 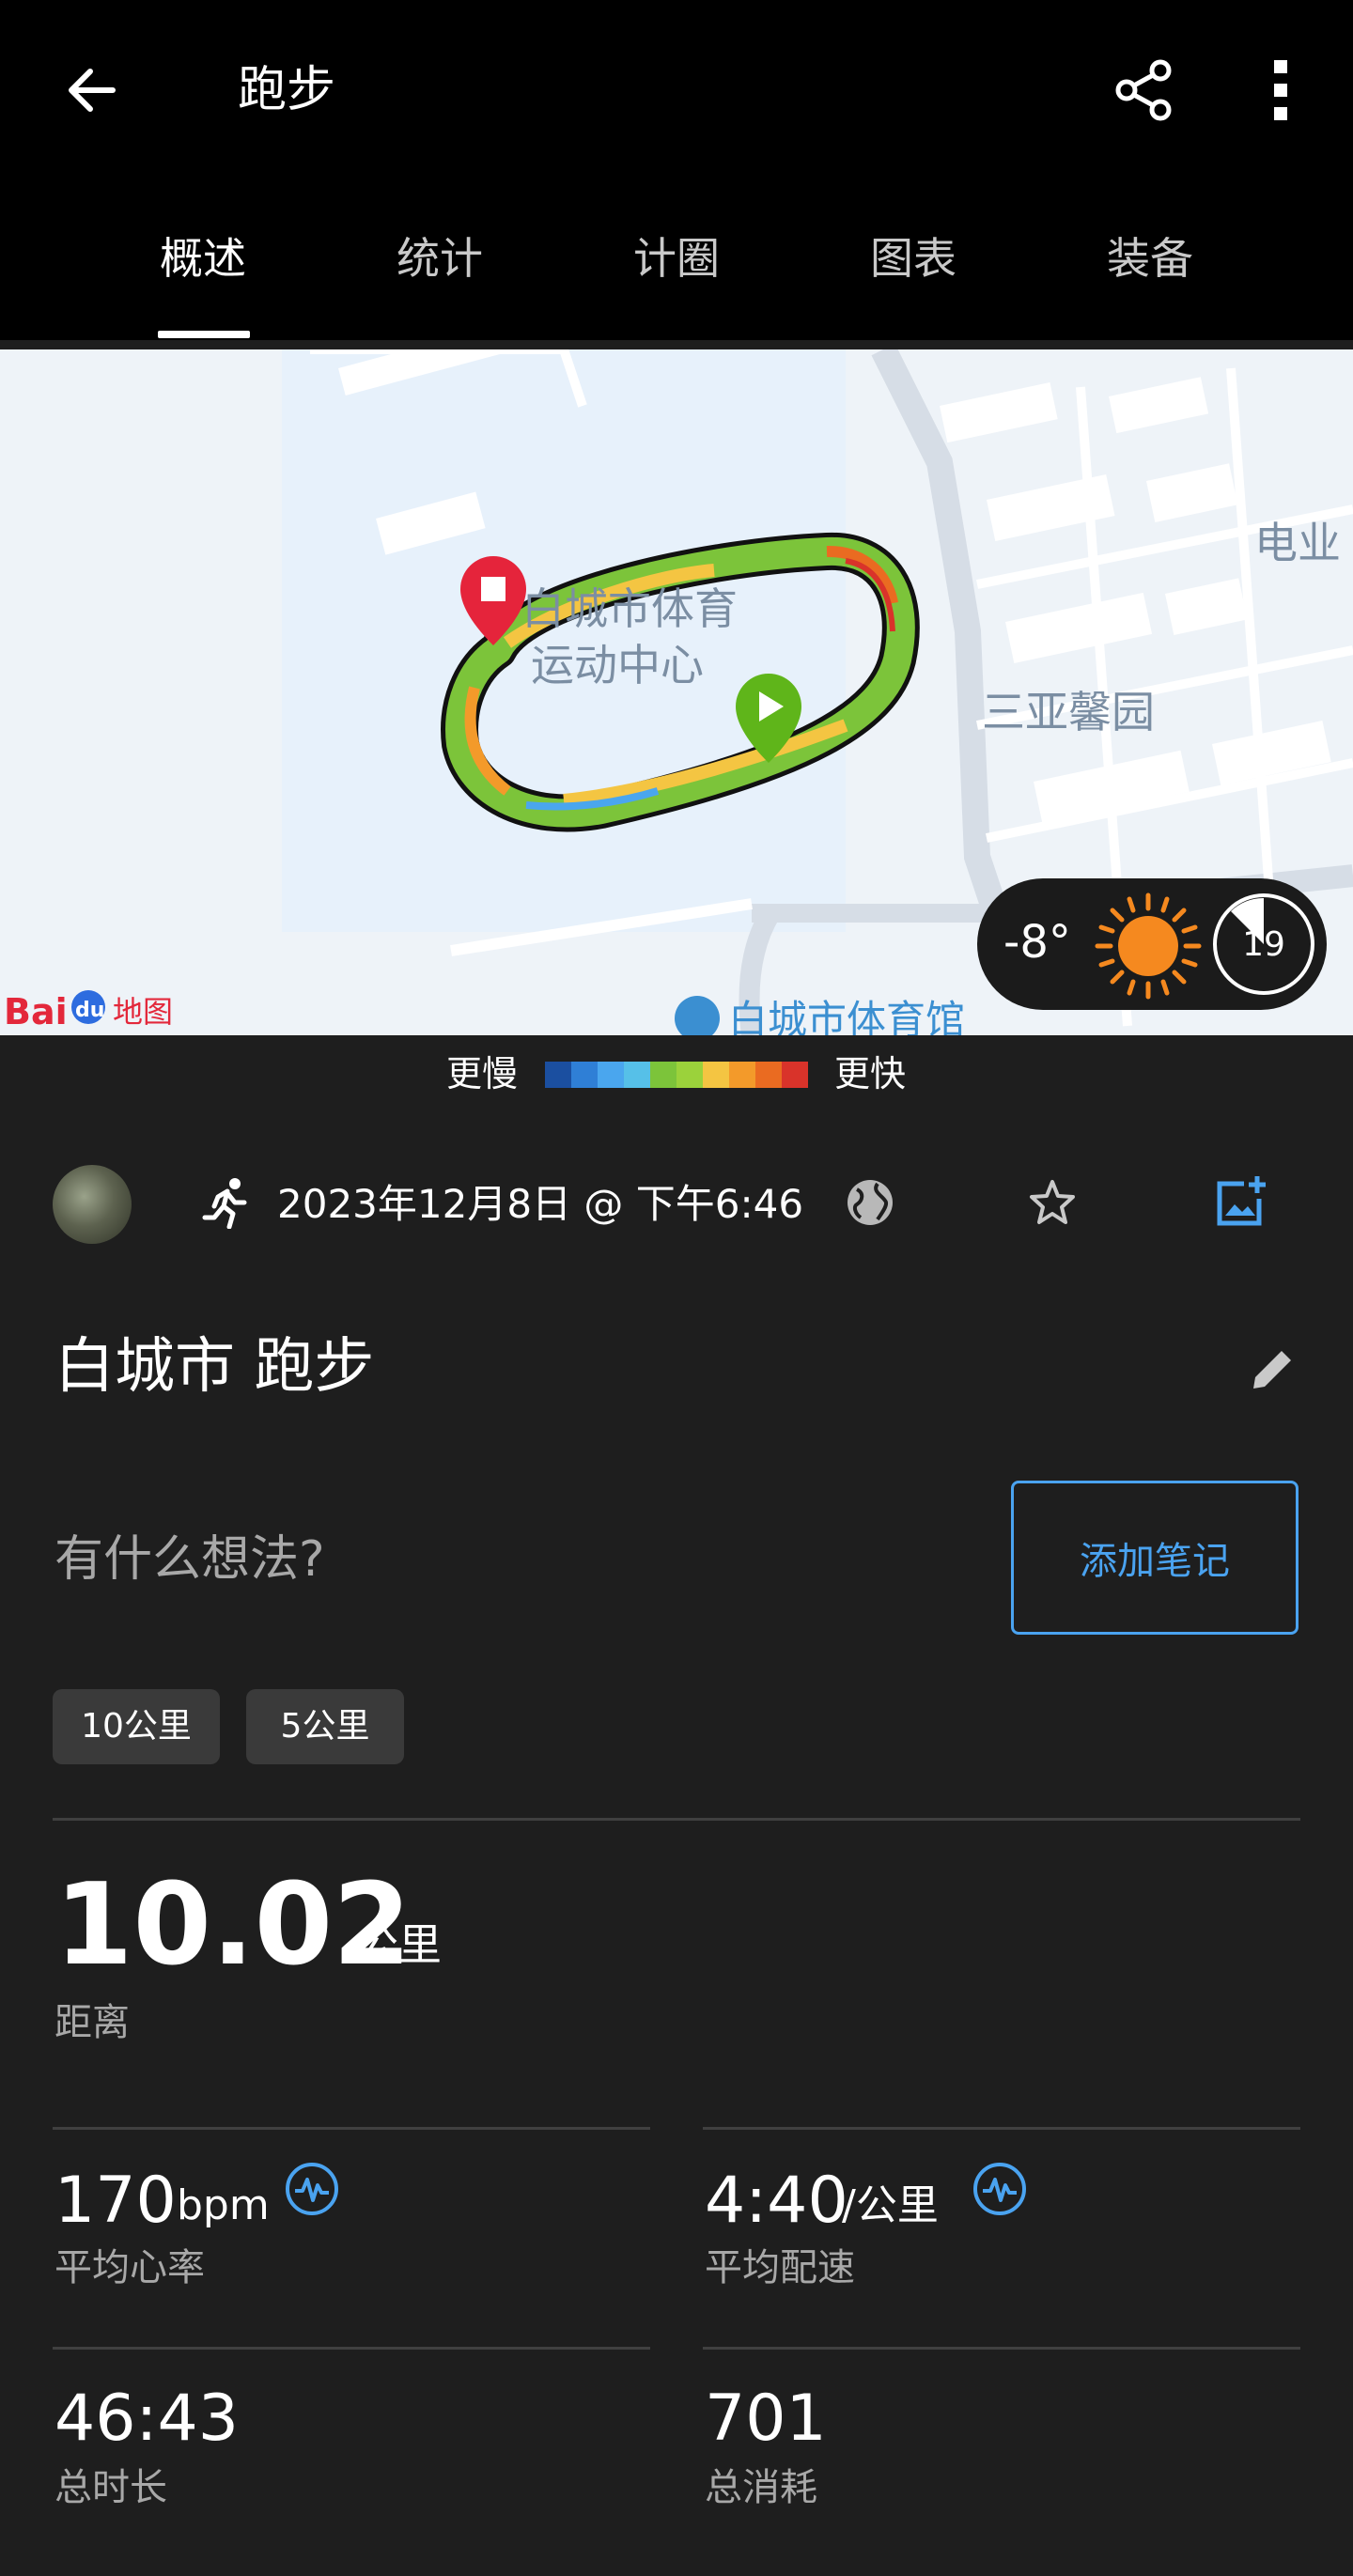 What do you see at coordinates (482, 1073) in the screenshot?
I see `legend-slower-label: 更慢` at bounding box center [482, 1073].